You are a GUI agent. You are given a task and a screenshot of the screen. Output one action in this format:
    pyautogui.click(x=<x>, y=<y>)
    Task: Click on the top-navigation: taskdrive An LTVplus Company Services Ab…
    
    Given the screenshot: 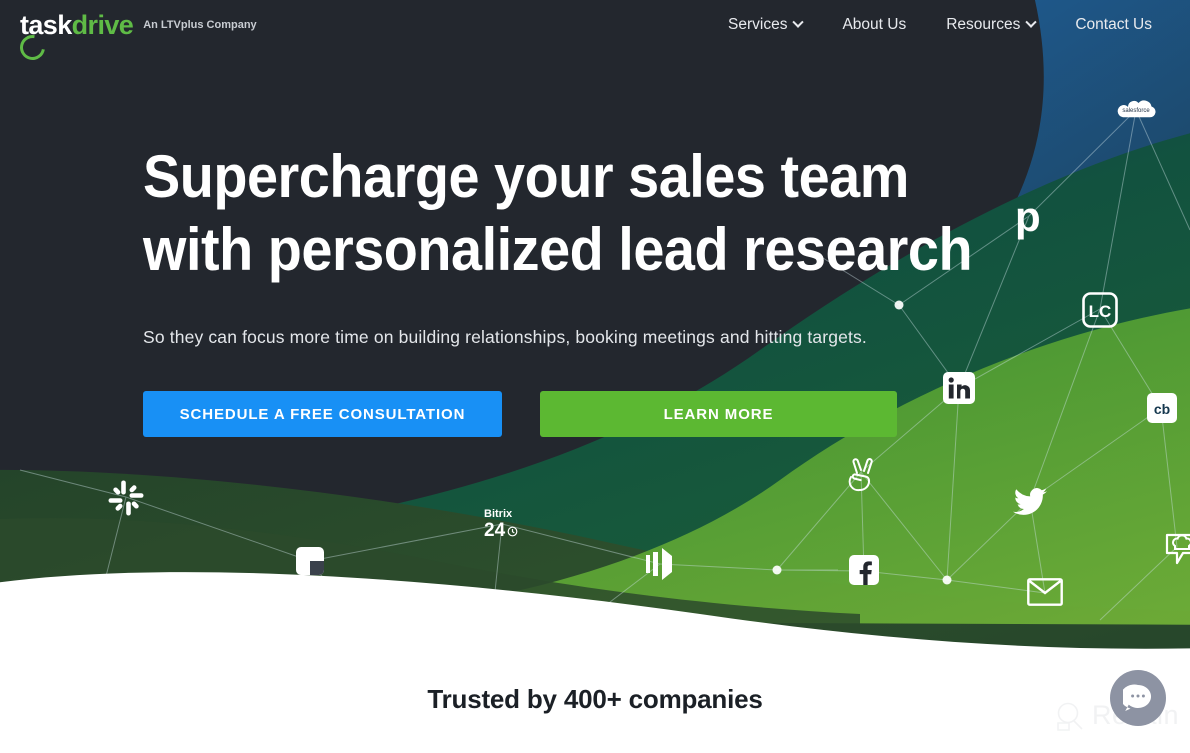 What is the action you would take?
    pyautogui.click(x=595, y=32)
    